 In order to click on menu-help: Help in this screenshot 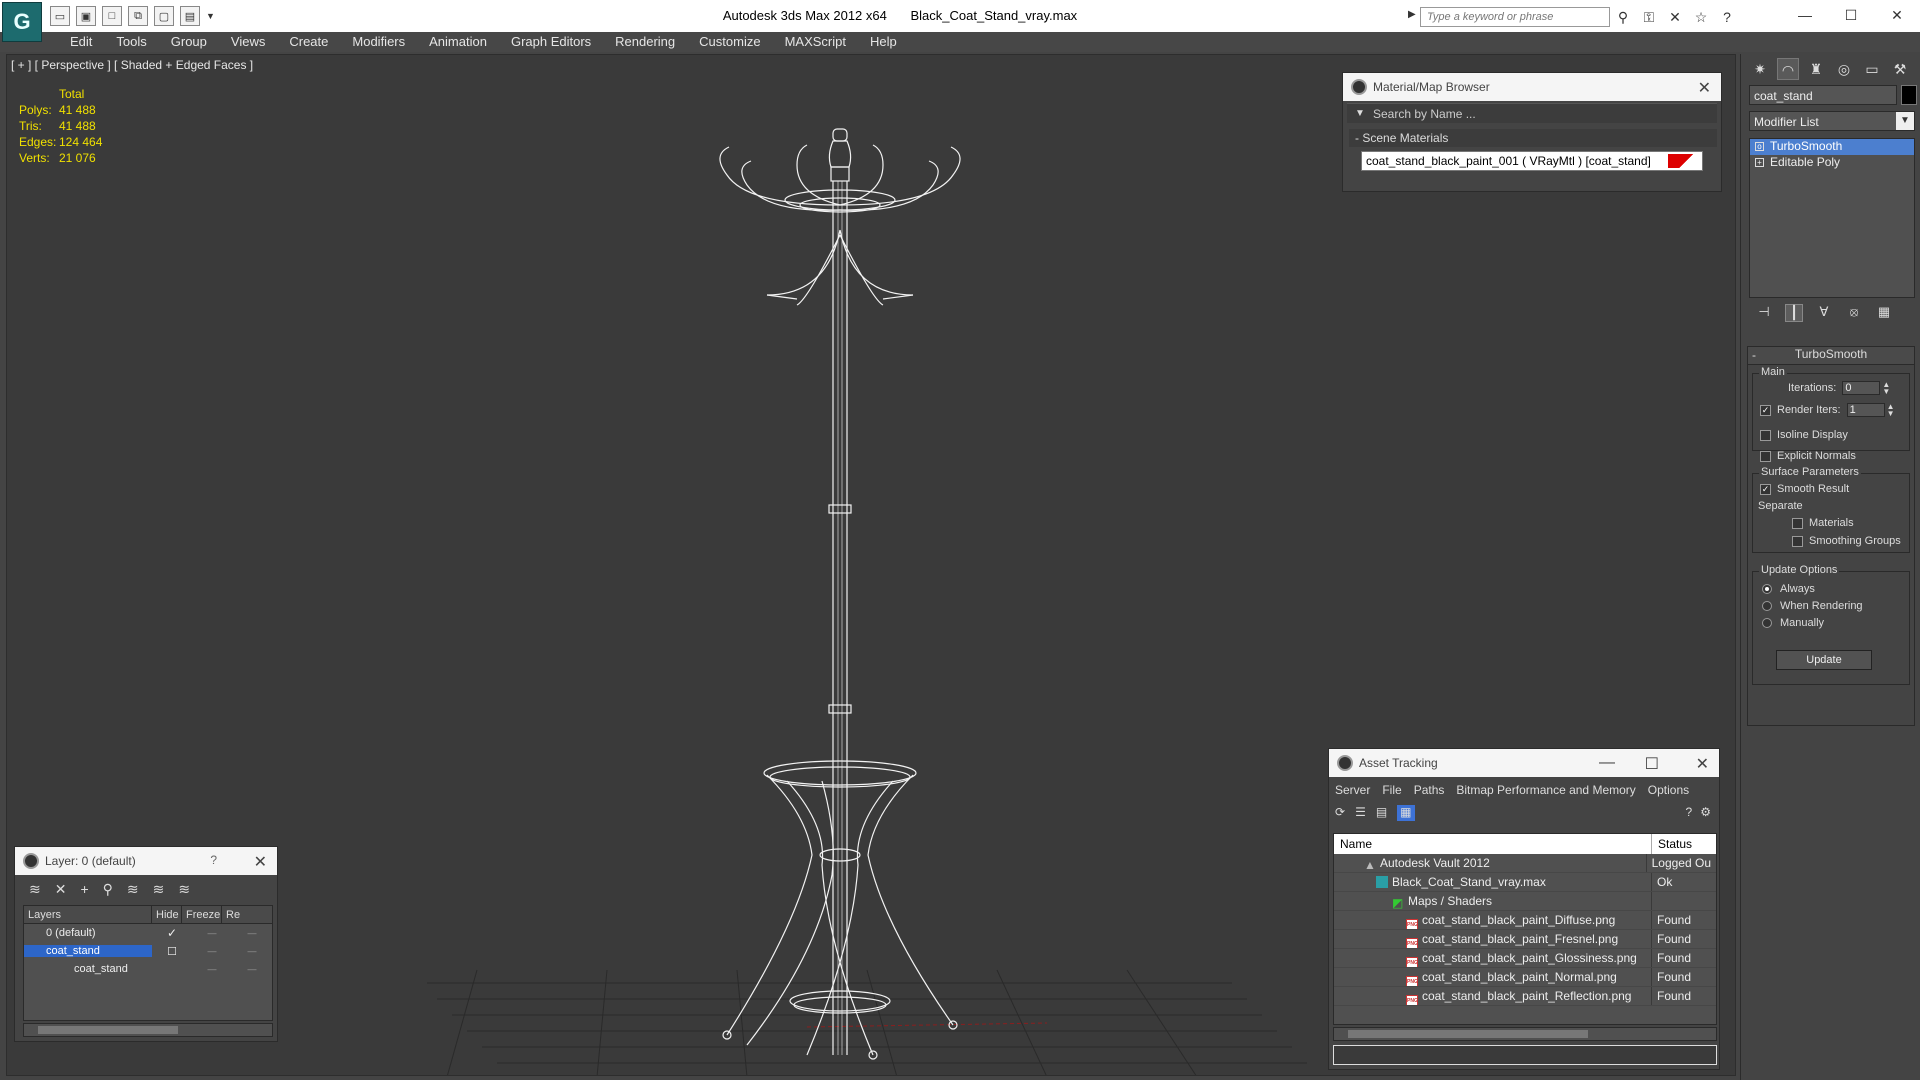, I will do `click(883, 42)`.